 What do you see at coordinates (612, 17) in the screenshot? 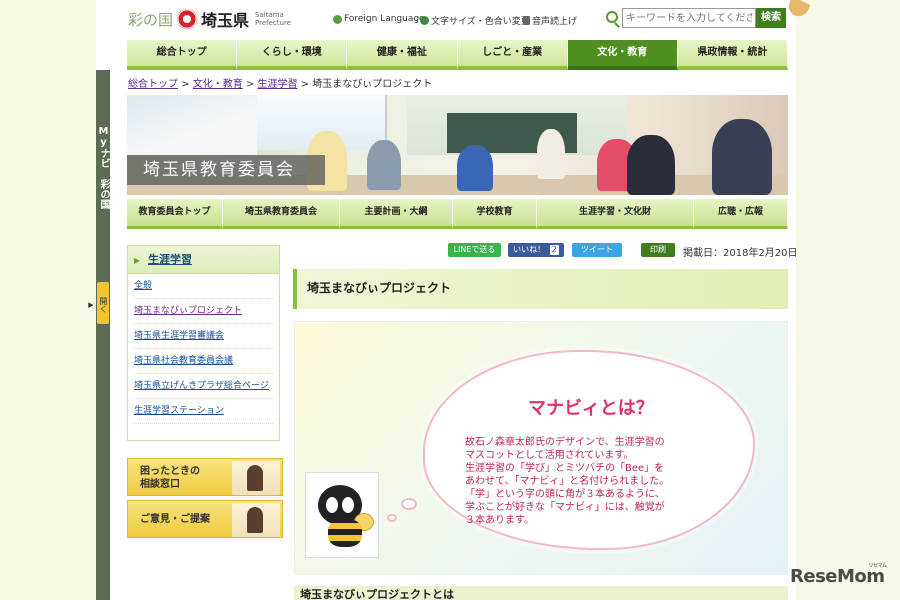
I see `search-icon` at bounding box center [612, 17].